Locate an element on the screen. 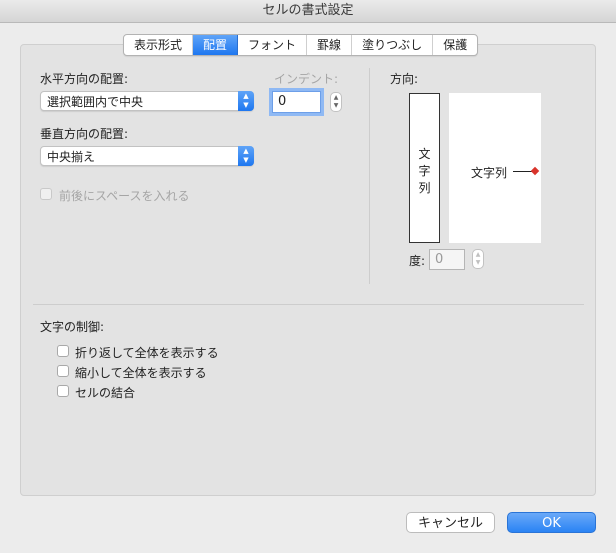 This screenshot has width=616, height=553. add-space-checkbox is located at coordinates (46, 194).